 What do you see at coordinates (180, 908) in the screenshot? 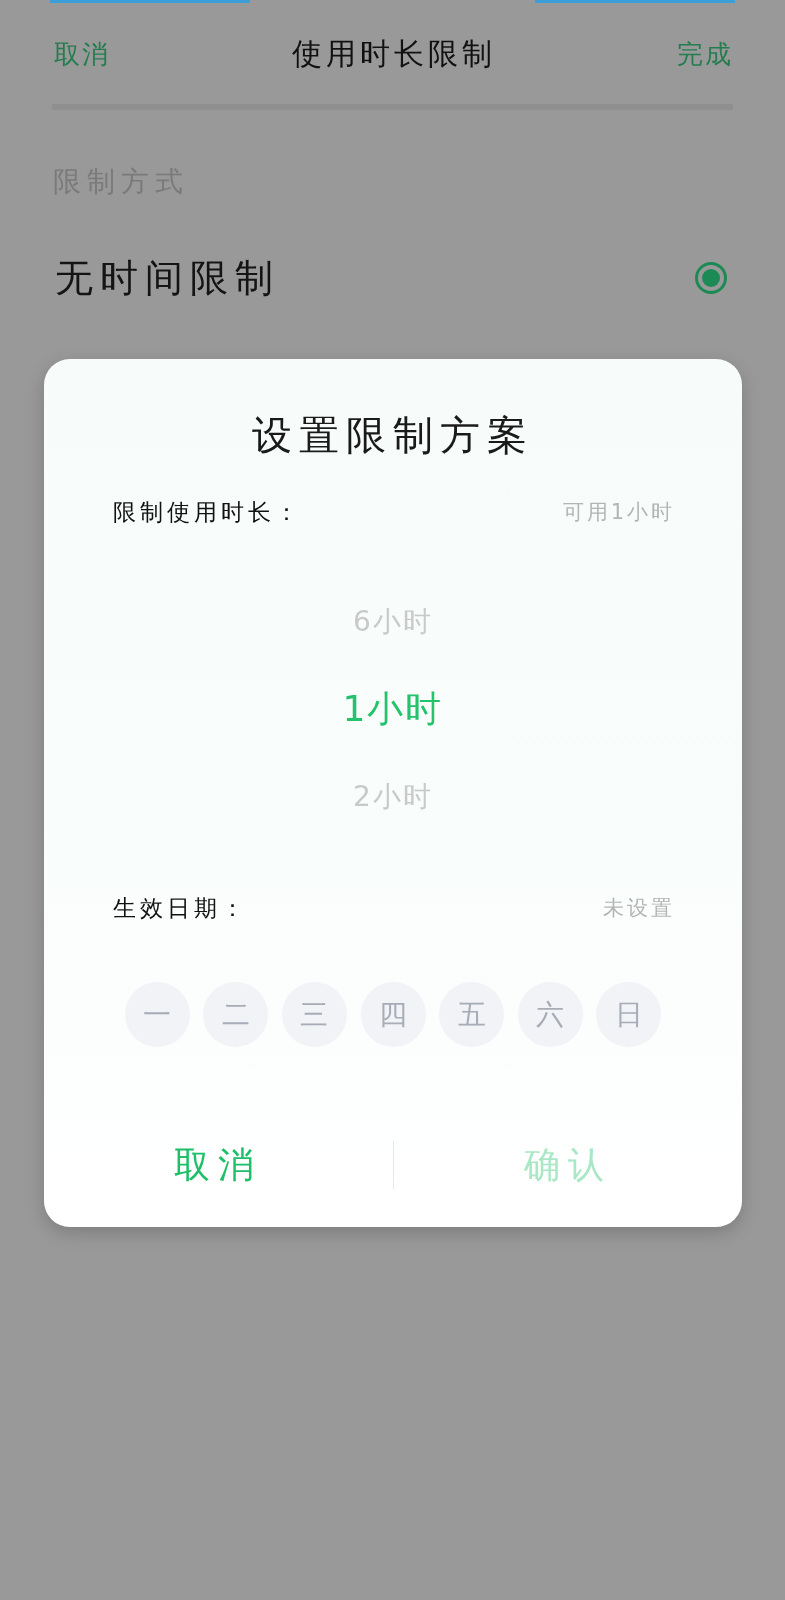
I see `date-label: 生效日期：` at bounding box center [180, 908].